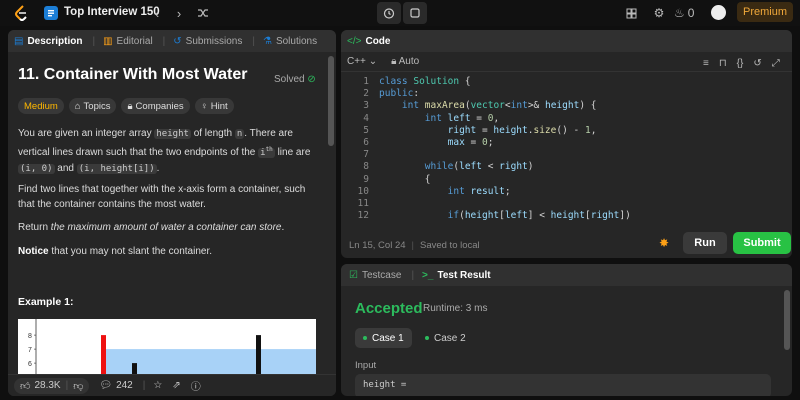 This screenshot has height=400, width=800. What do you see at coordinates (445, 338) in the screenshot?
I see `case-2-button: Case 2` at bounding box center [445, 338].